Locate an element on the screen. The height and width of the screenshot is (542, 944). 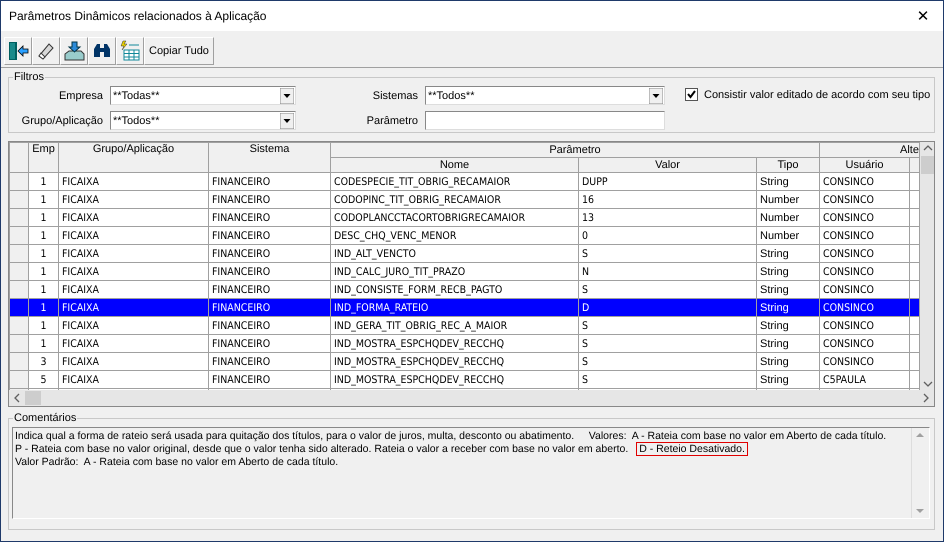
horizontal-scrollbar is located at coordinates (471, 398).